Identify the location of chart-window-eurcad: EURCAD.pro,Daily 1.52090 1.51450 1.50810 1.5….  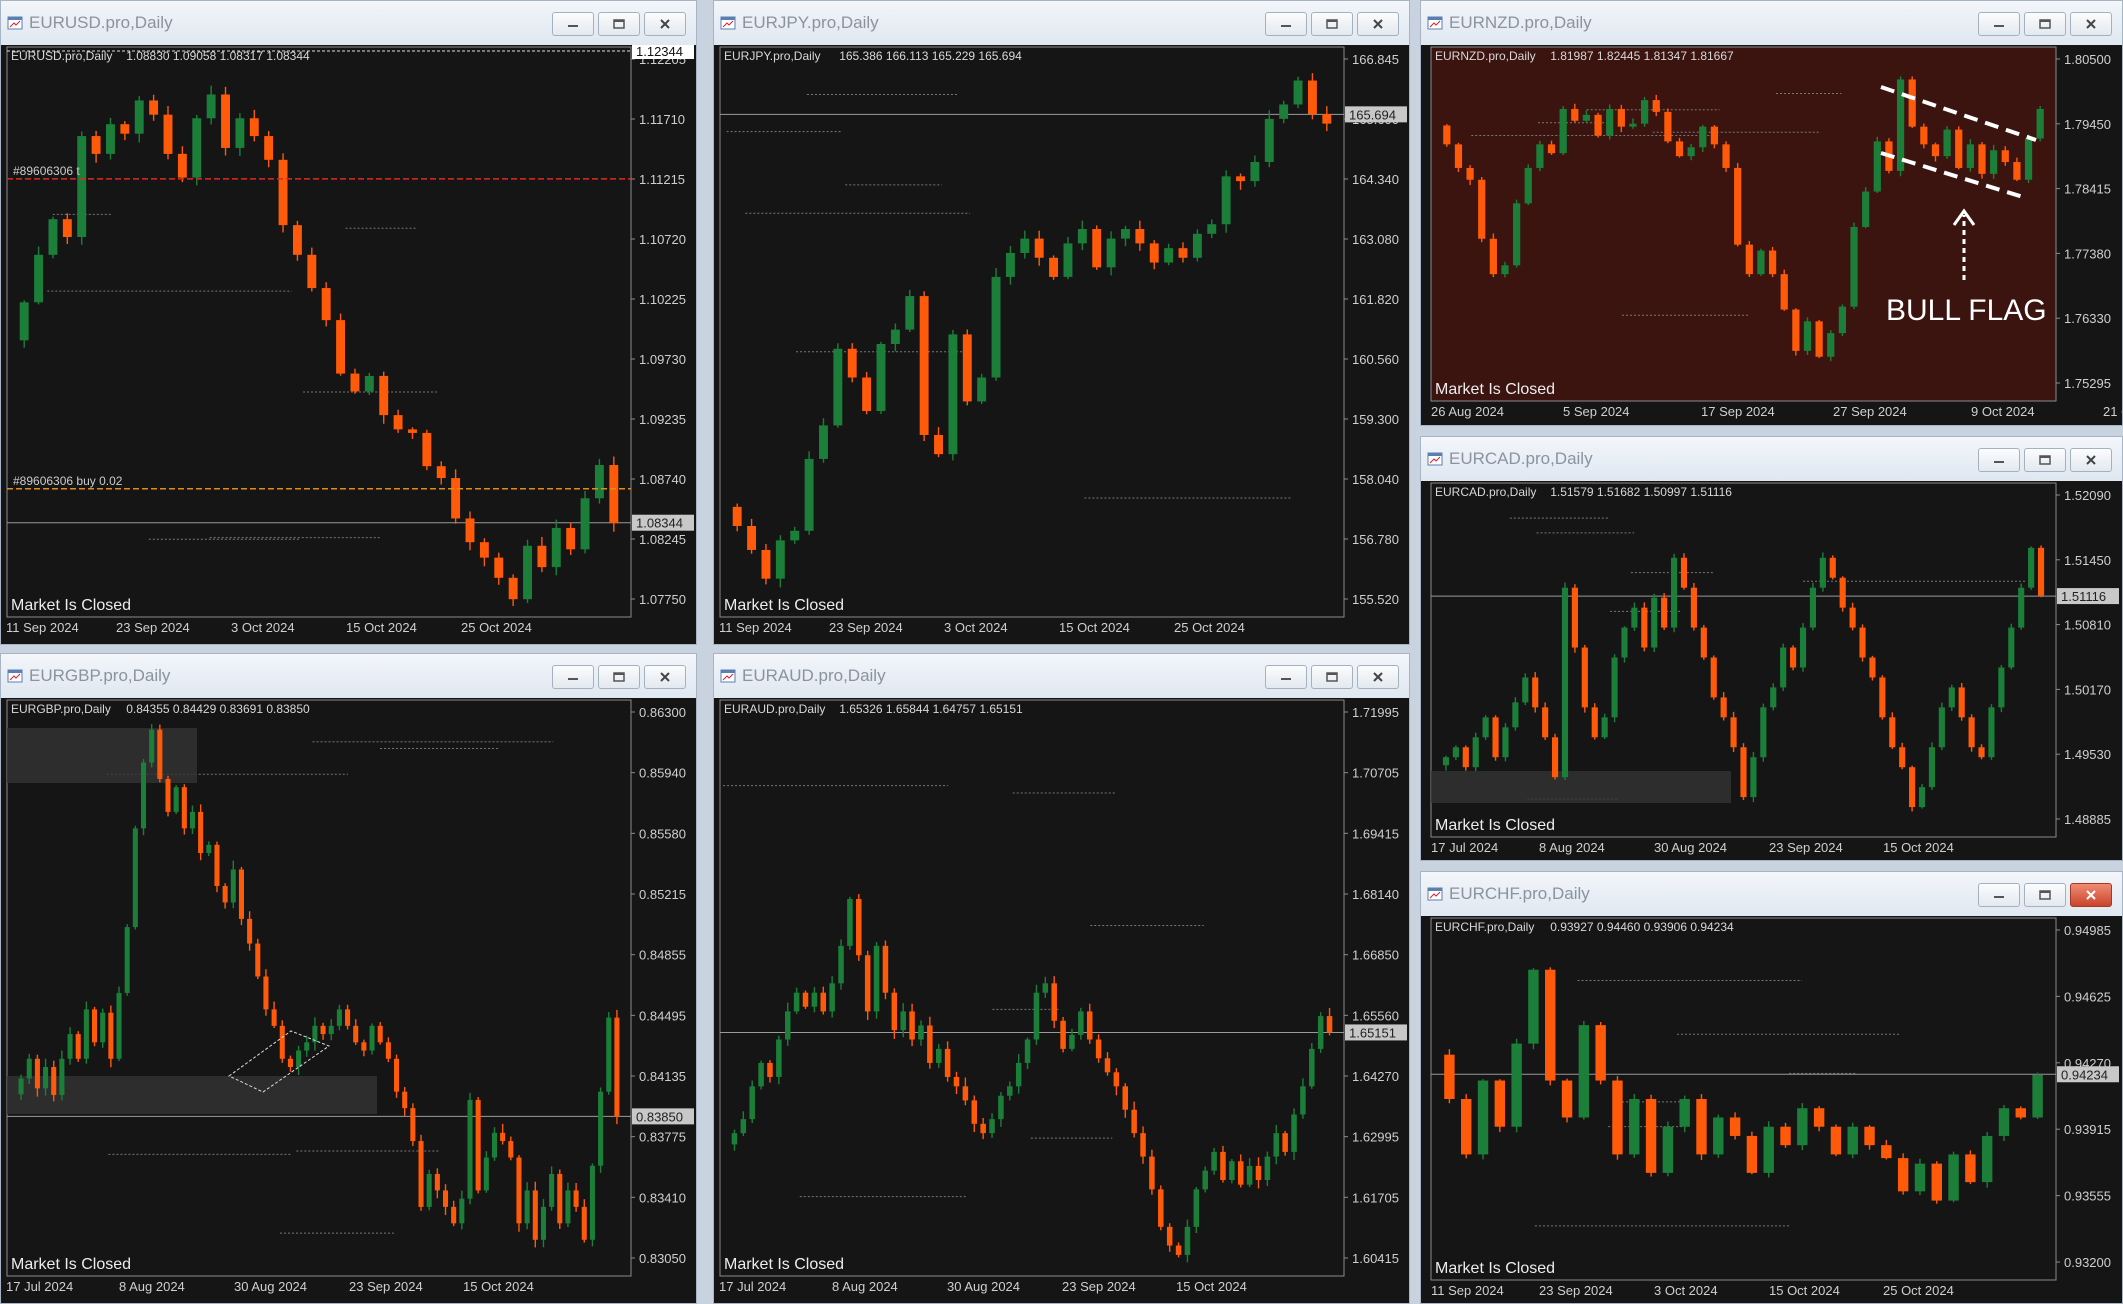
(1771, 648).